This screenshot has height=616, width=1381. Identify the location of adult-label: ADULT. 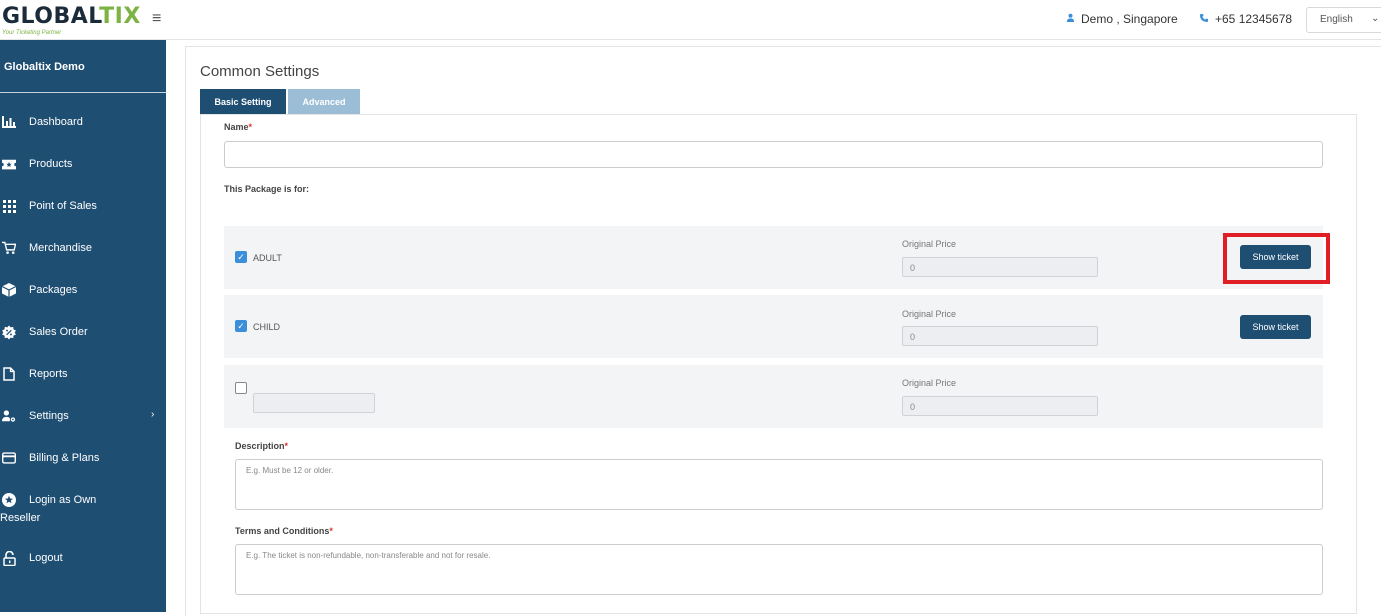
(267, 258).